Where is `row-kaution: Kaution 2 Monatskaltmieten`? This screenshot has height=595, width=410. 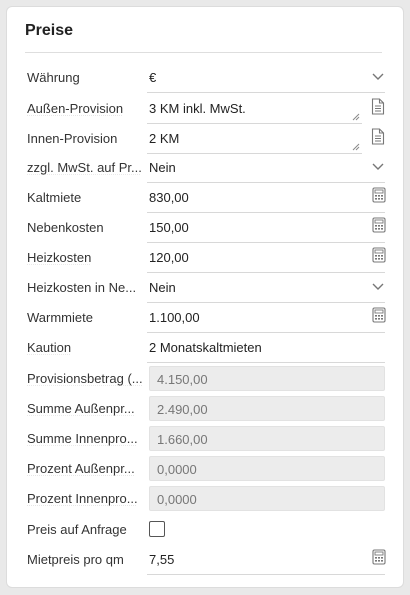
row-kaution: Kaution 2 Monatskaltmieten is located at coordinates (206, 348).